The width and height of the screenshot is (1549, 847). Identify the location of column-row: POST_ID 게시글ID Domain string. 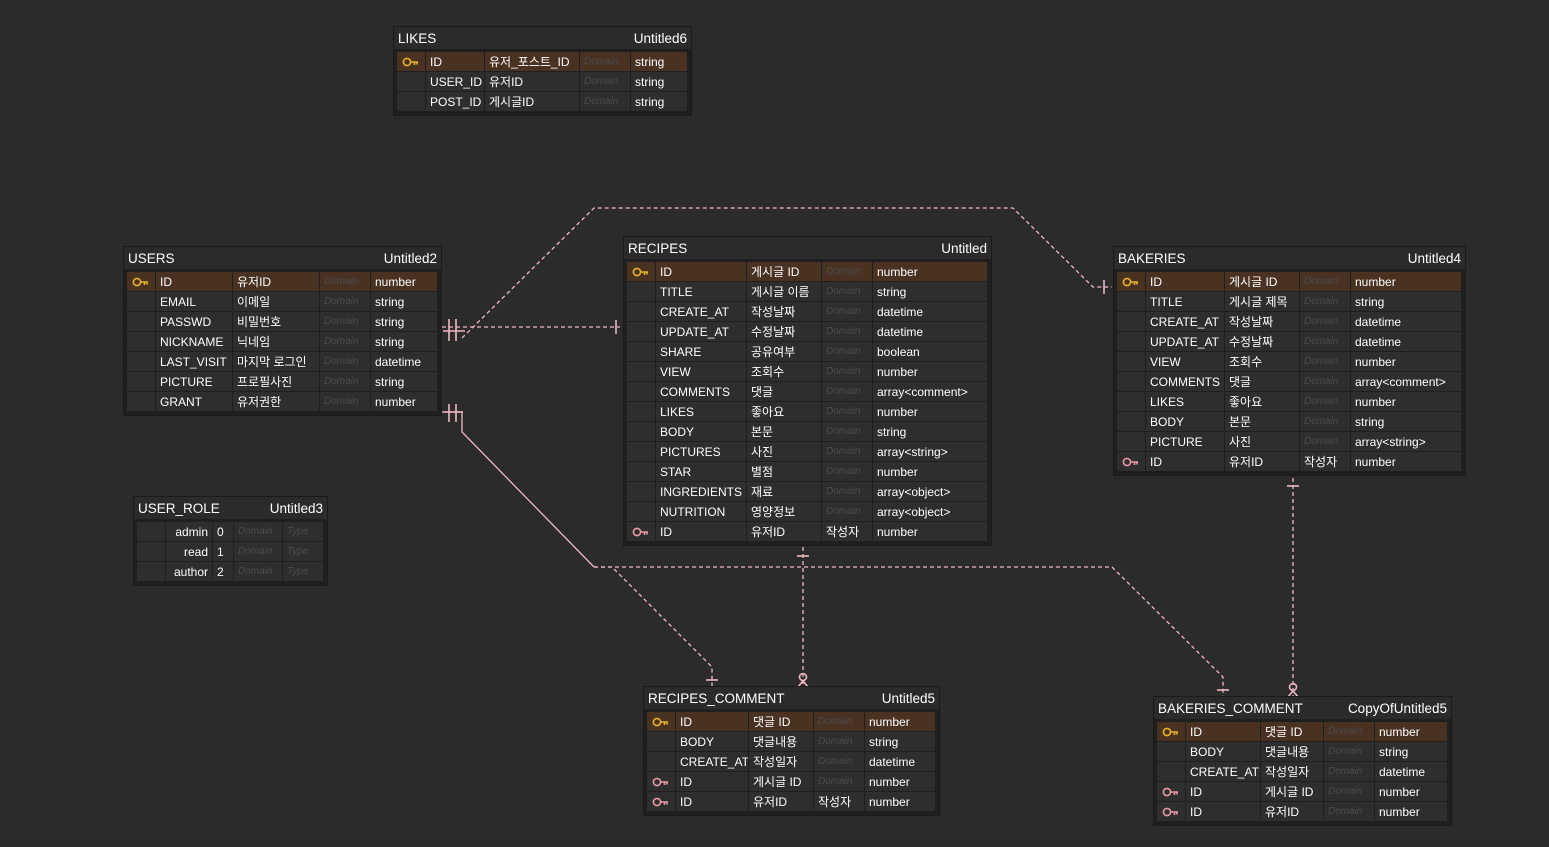
(542, 102).